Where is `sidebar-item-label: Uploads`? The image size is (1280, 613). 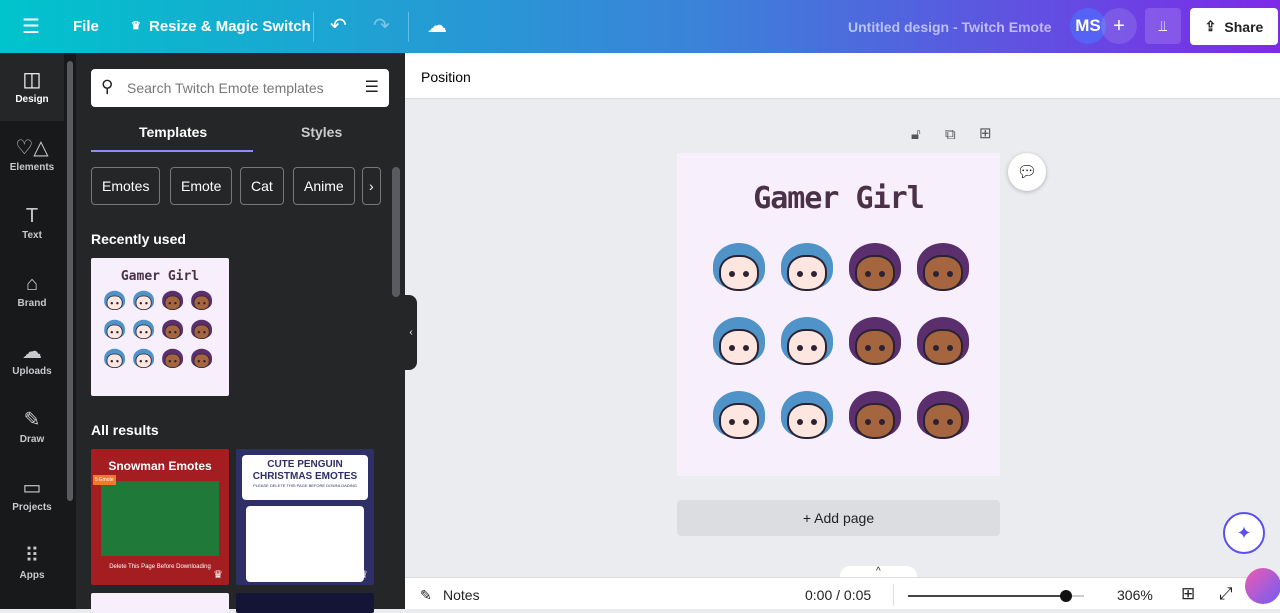
sidebar-item-label: Uploads is located at coordinates (32, 371).